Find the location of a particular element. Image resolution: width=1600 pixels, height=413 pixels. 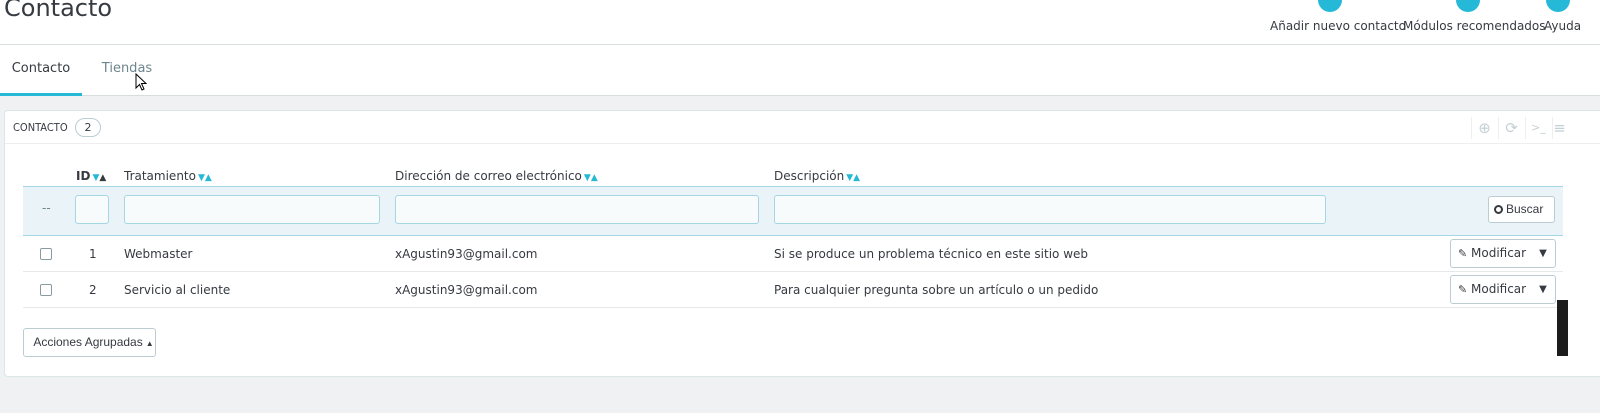

bulk-actions-button: Acciones Agrupadas ▲ is located at coordinates (89, 342).